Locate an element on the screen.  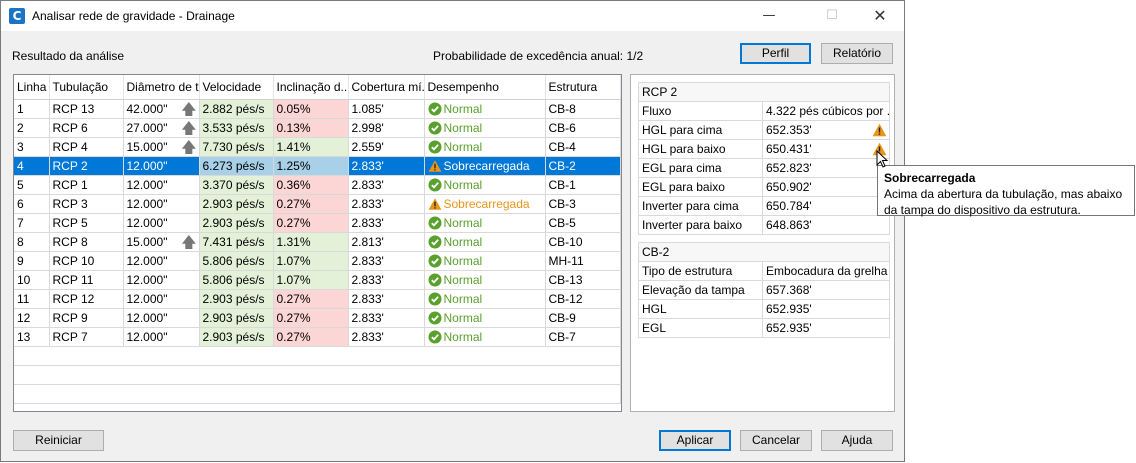
property-value: 652.823' is located at coordinates (826, 168).